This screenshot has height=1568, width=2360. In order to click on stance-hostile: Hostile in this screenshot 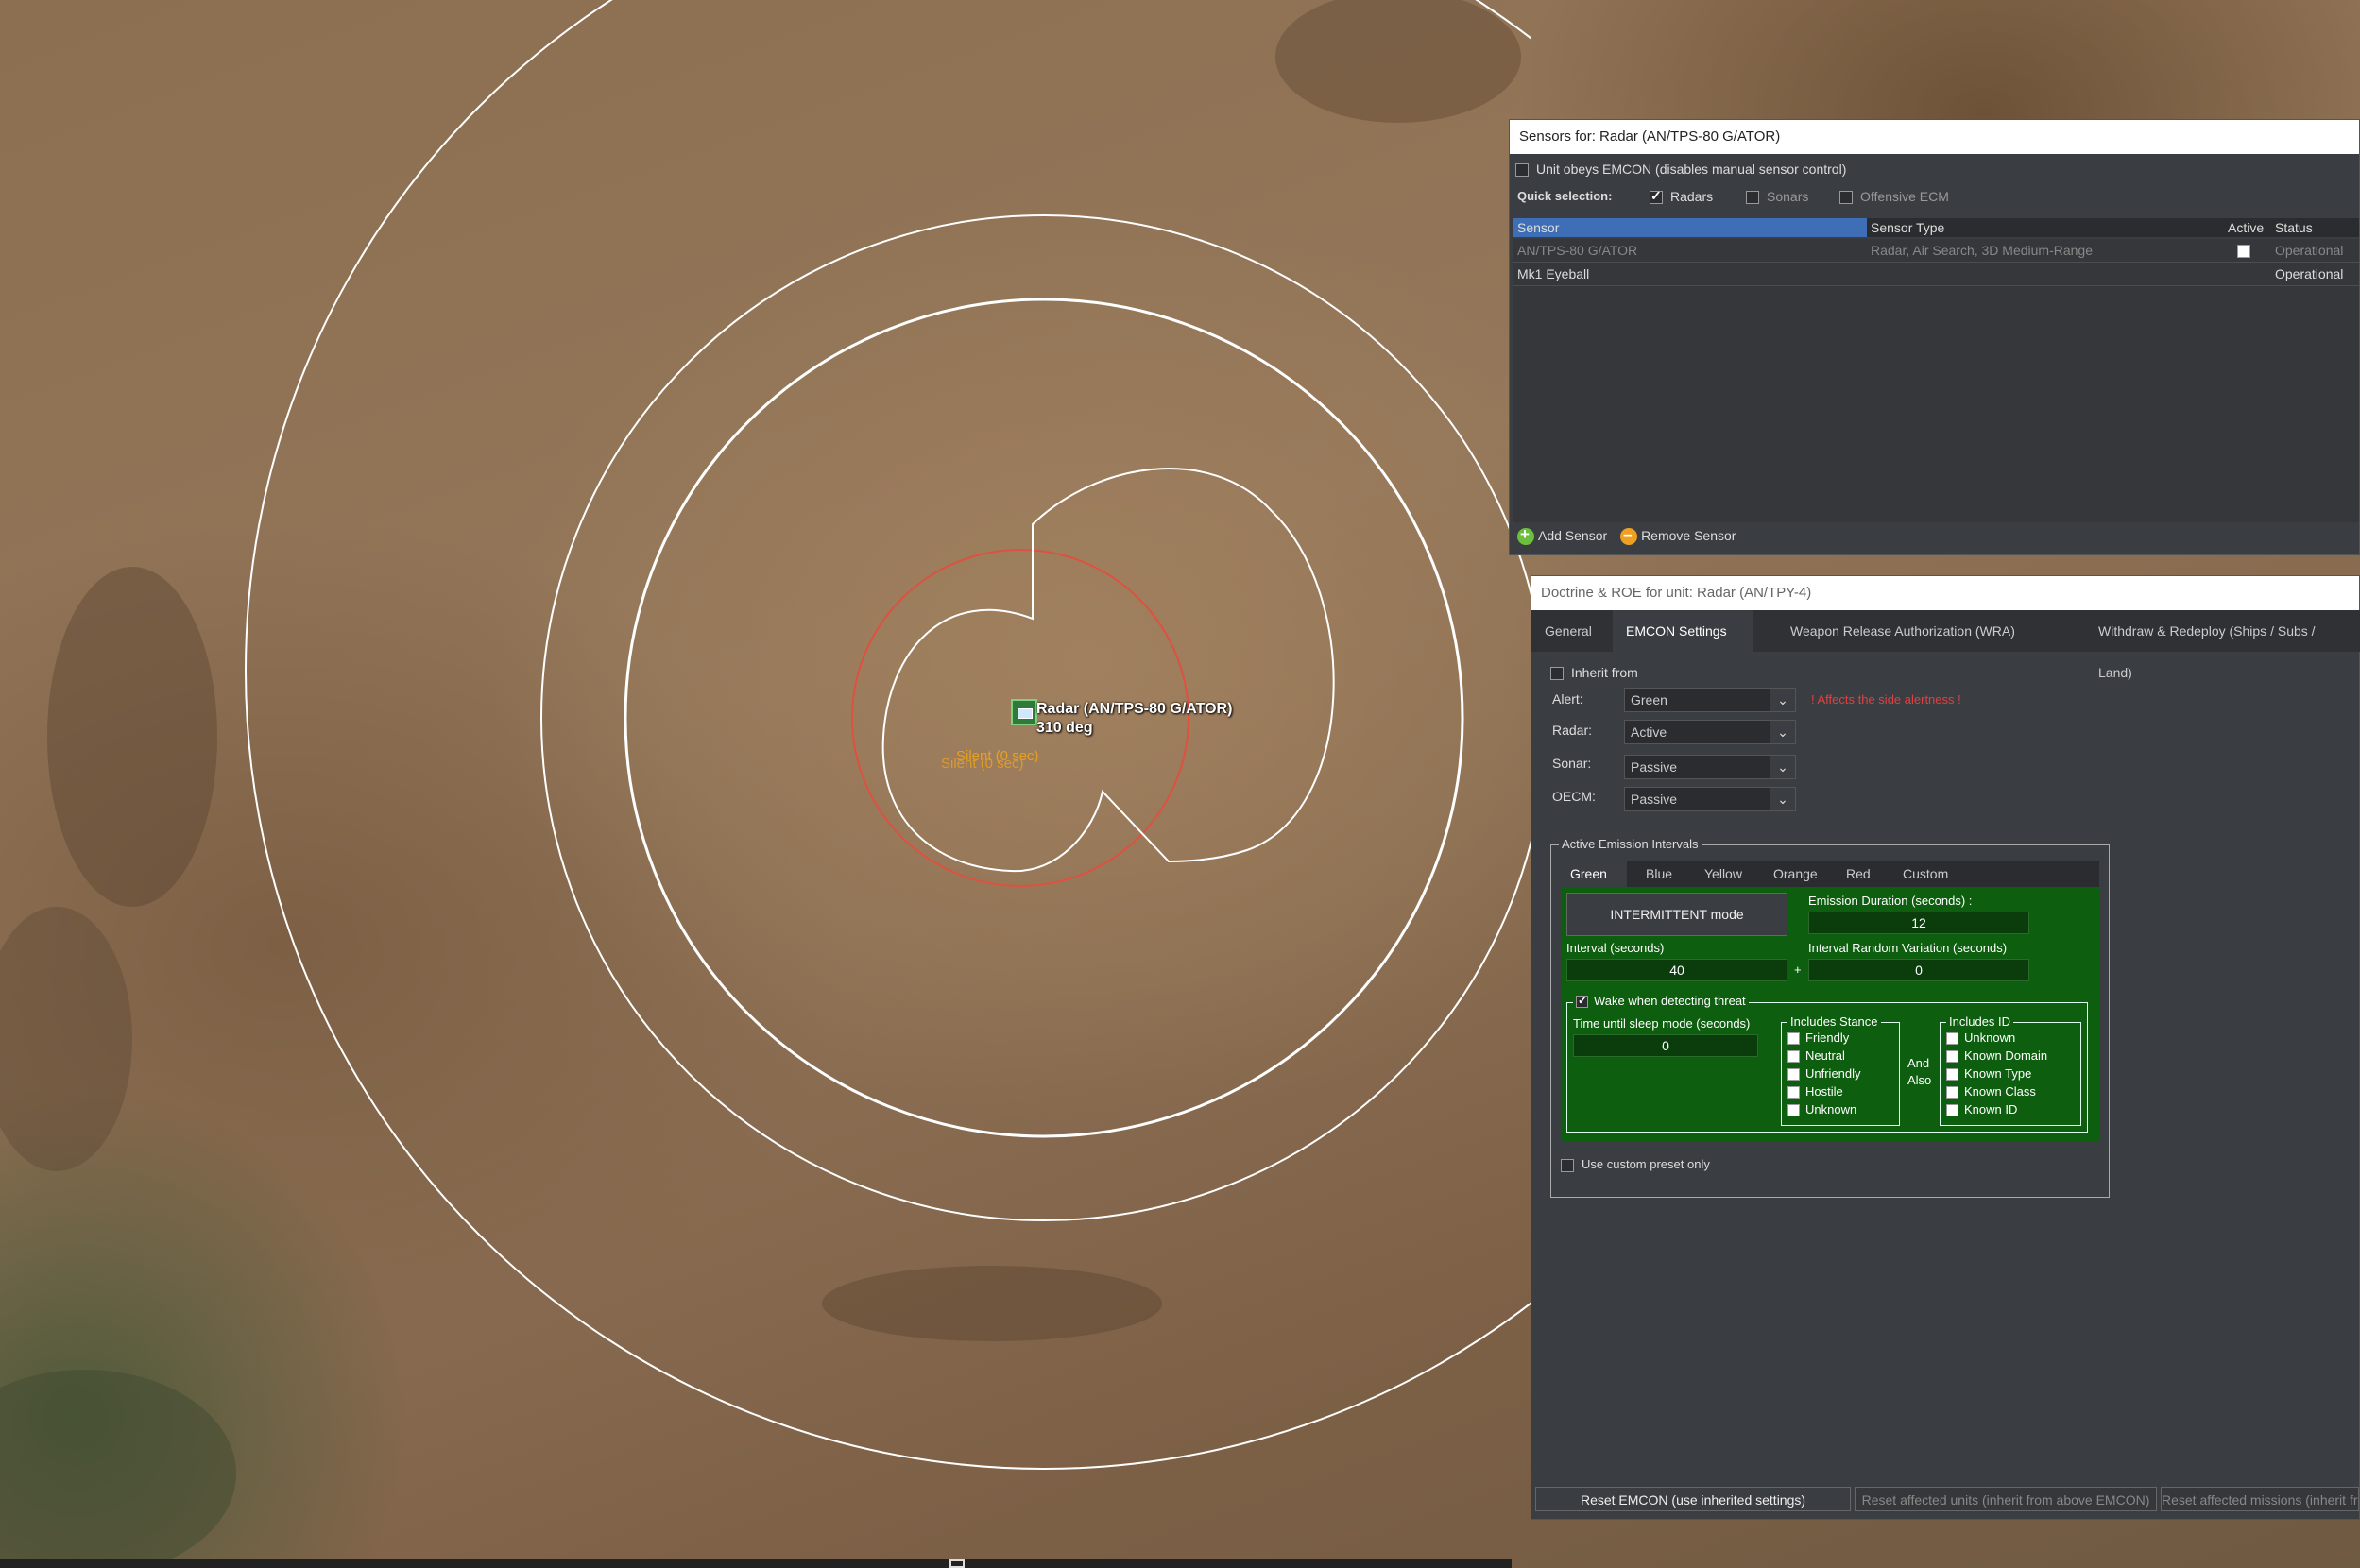, I will do `click(1815, 1091)`.